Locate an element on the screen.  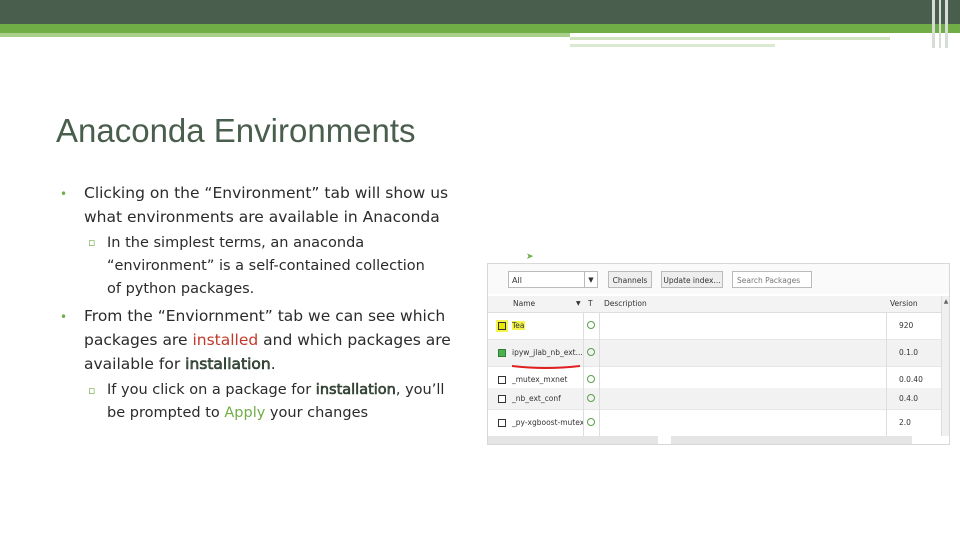
package-version: 0.4.0 is located at coordinates (909, 398).